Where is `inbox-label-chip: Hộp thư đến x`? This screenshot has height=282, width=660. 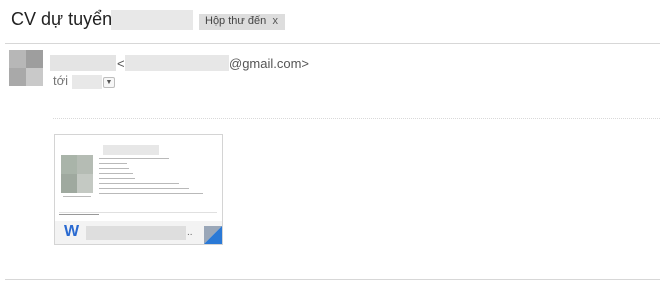
inbox-label-chip: Hộp thư đến x is located at coordinates (242, 22).